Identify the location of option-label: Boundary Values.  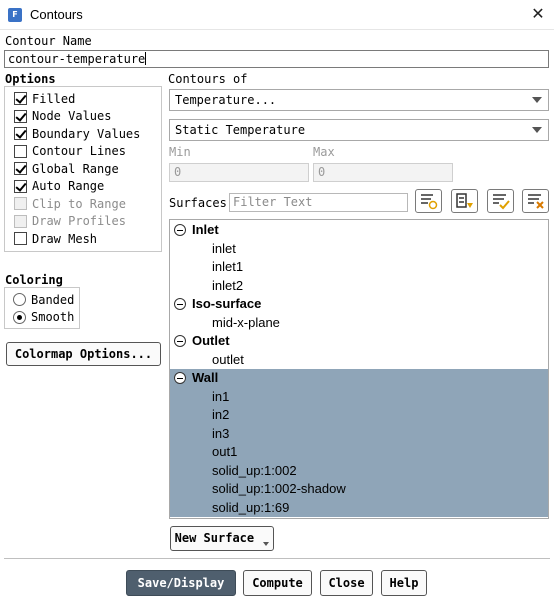
(86, 133).